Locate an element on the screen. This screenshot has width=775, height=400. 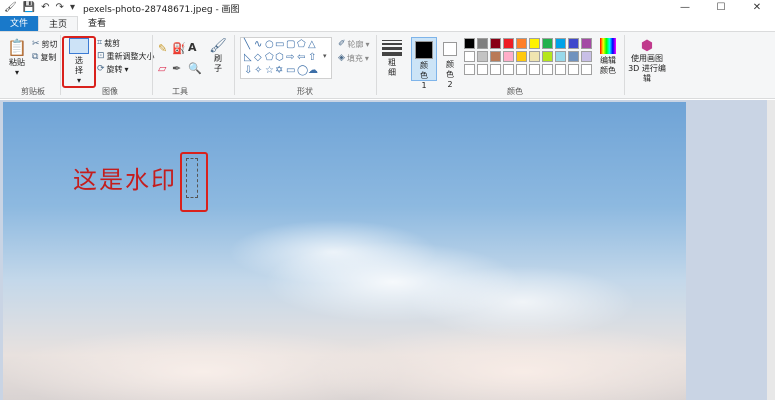
clipboard-group-label: 剪贴板 is located at coordinates (33, 91).